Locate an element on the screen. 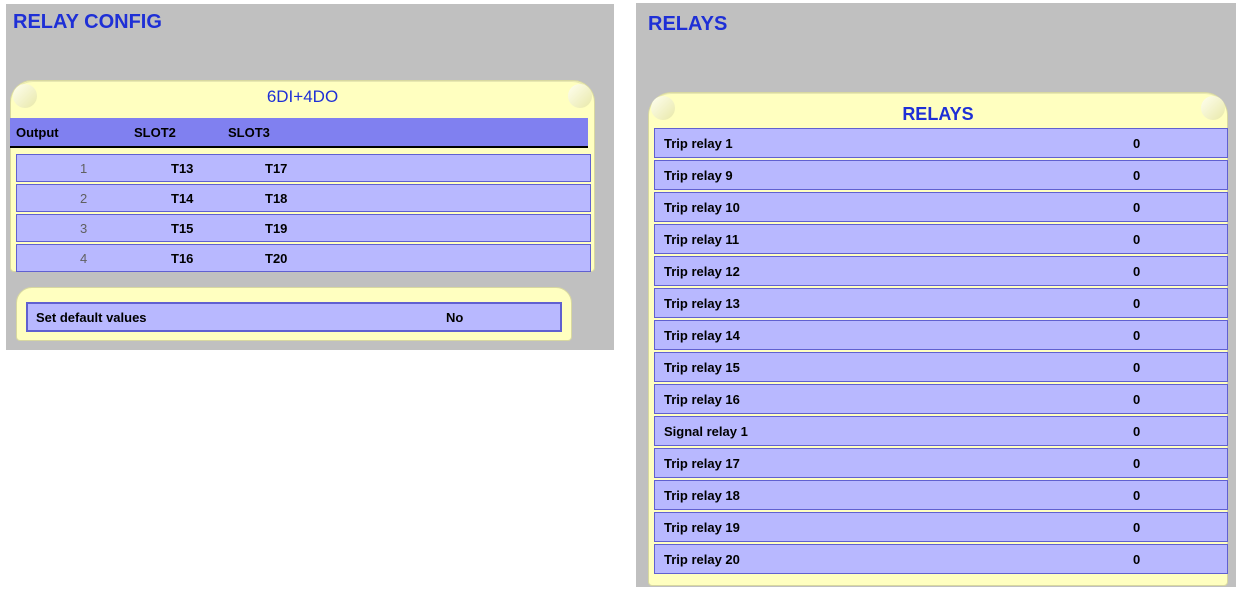 Image resolution: width=1238 pixels, height=590 pixels. relay-row: Trip relay 1 0 is located at coordinates (941, 143).